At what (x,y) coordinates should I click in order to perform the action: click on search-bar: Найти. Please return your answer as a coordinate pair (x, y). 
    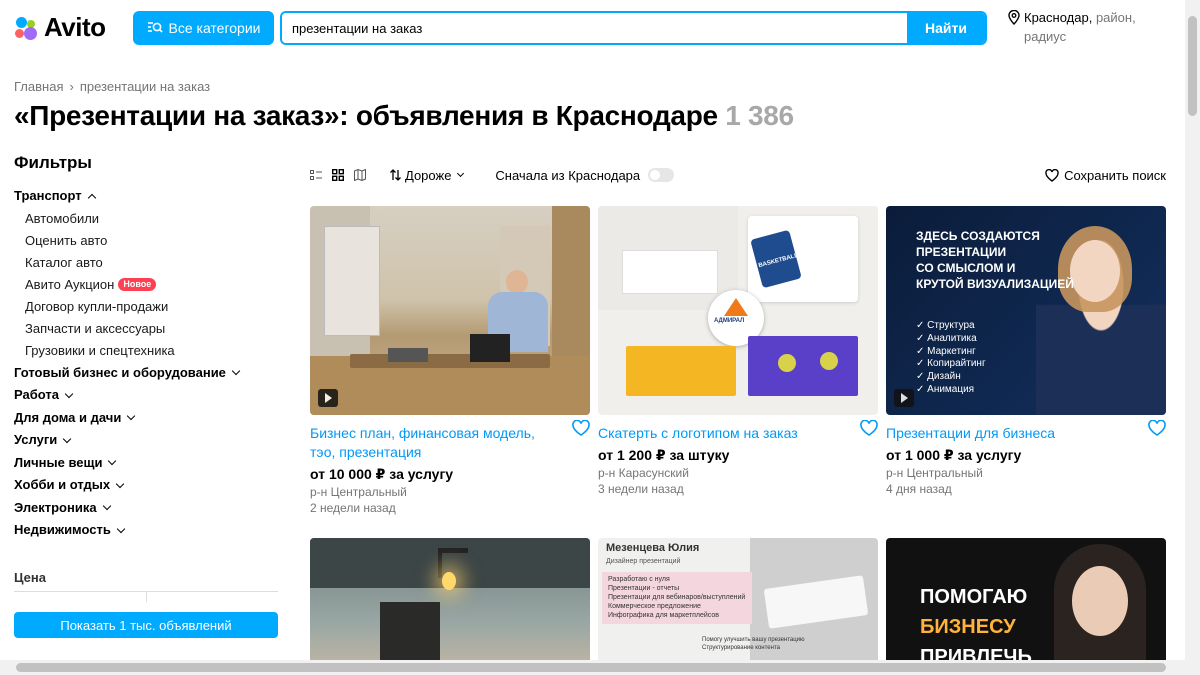
    Looking at the image, I should click on (633, 28).